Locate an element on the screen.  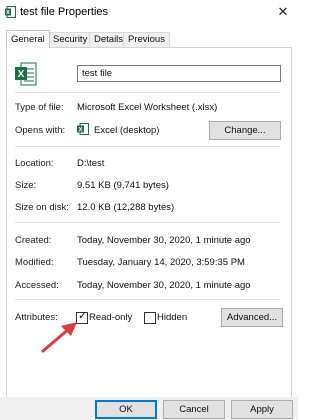
type-of-file-value: Microsoft Excel Worksheet (.xlsx) is located at coordinates (147, 107).